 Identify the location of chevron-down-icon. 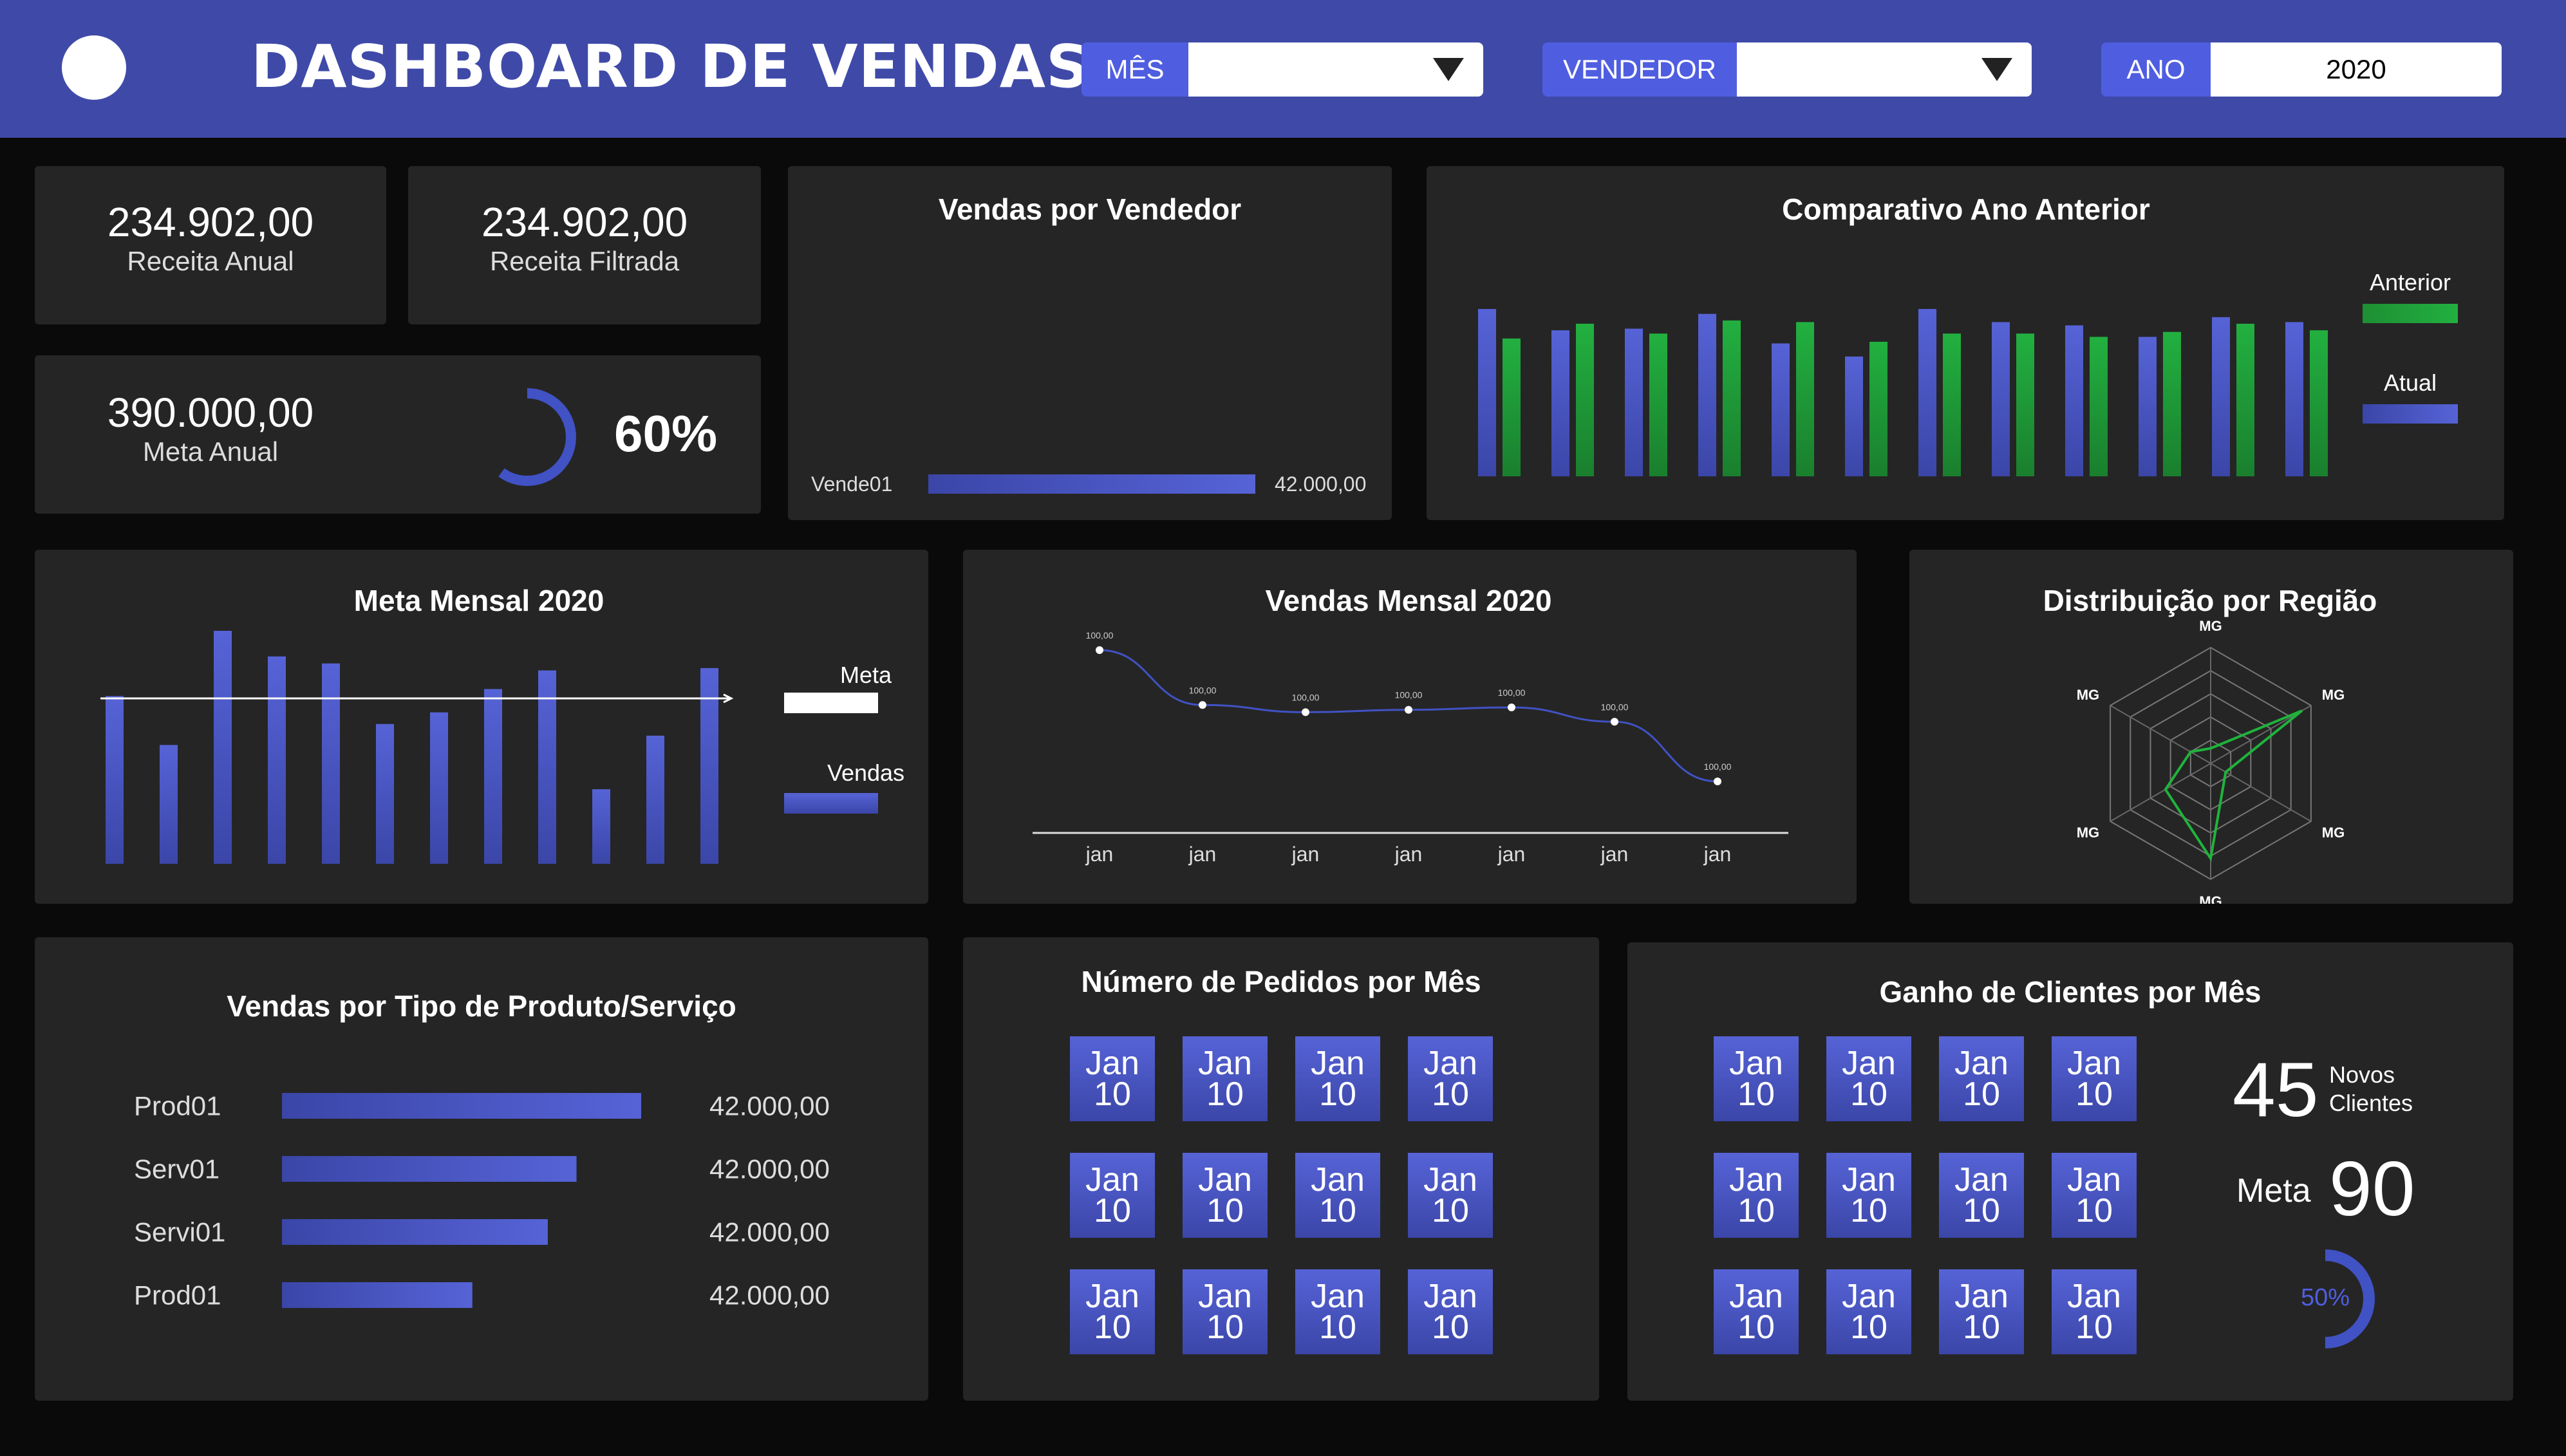
(1996, 69).